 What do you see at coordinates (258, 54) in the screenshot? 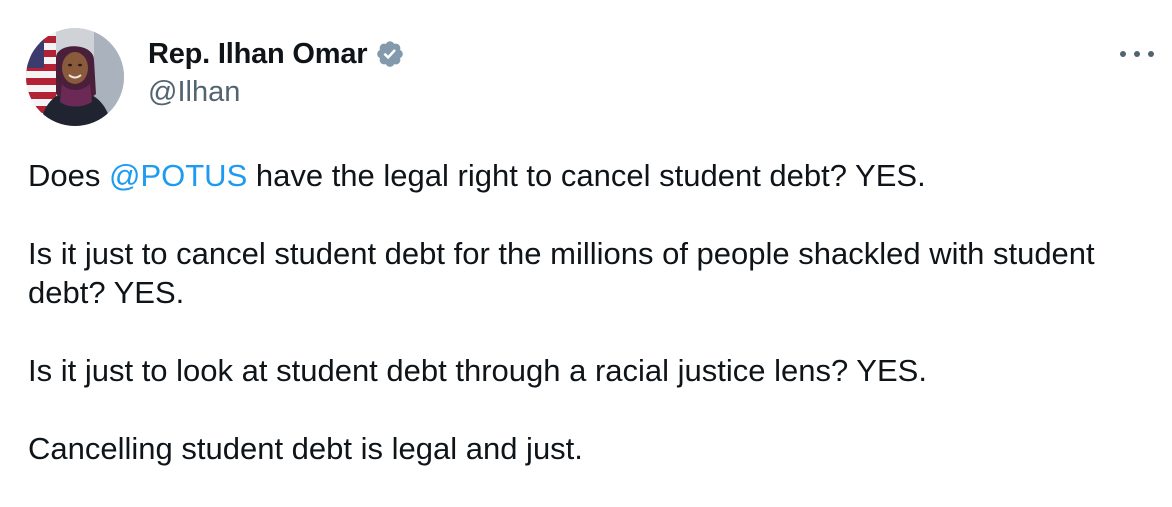
I see `author-display-name: Rep. Ilhan Omar` at bounding box center [258, 54].